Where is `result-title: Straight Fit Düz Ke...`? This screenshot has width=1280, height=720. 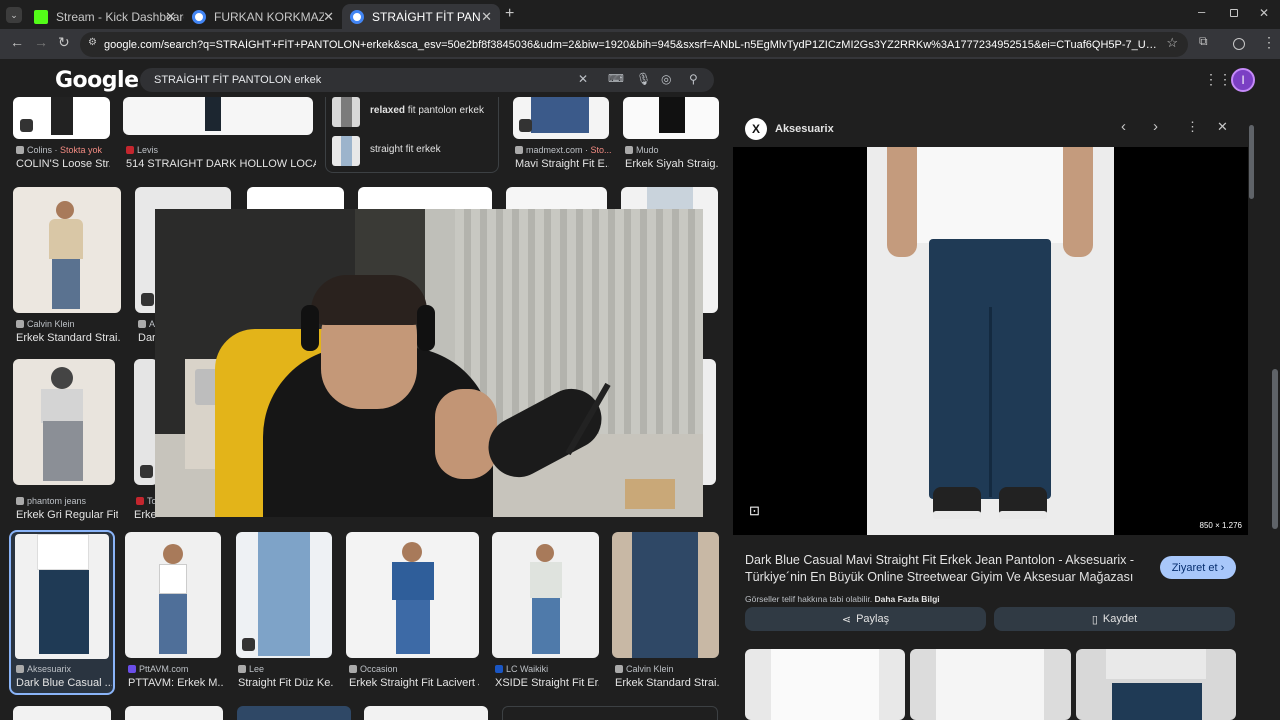
result-title: Straight Fit Düz Ke... is located at coordinates (286, 683).